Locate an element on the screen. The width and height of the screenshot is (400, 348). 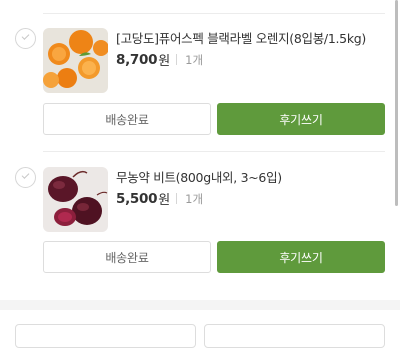
price-row: 8,700 원 1개 is located at coordinates (160, 60).